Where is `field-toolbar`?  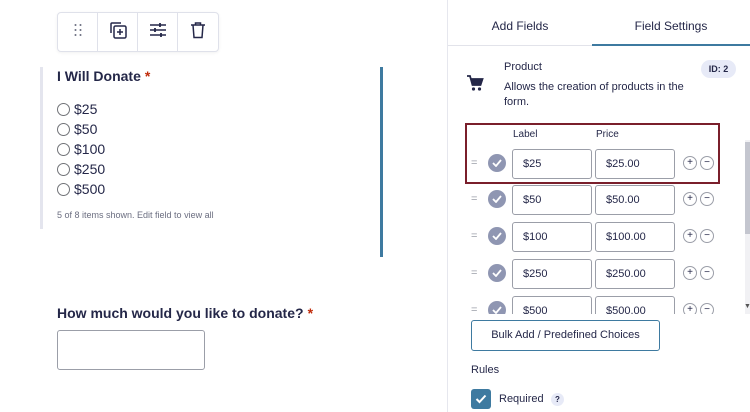
field-toolbar is located at coordinates (138, 32).